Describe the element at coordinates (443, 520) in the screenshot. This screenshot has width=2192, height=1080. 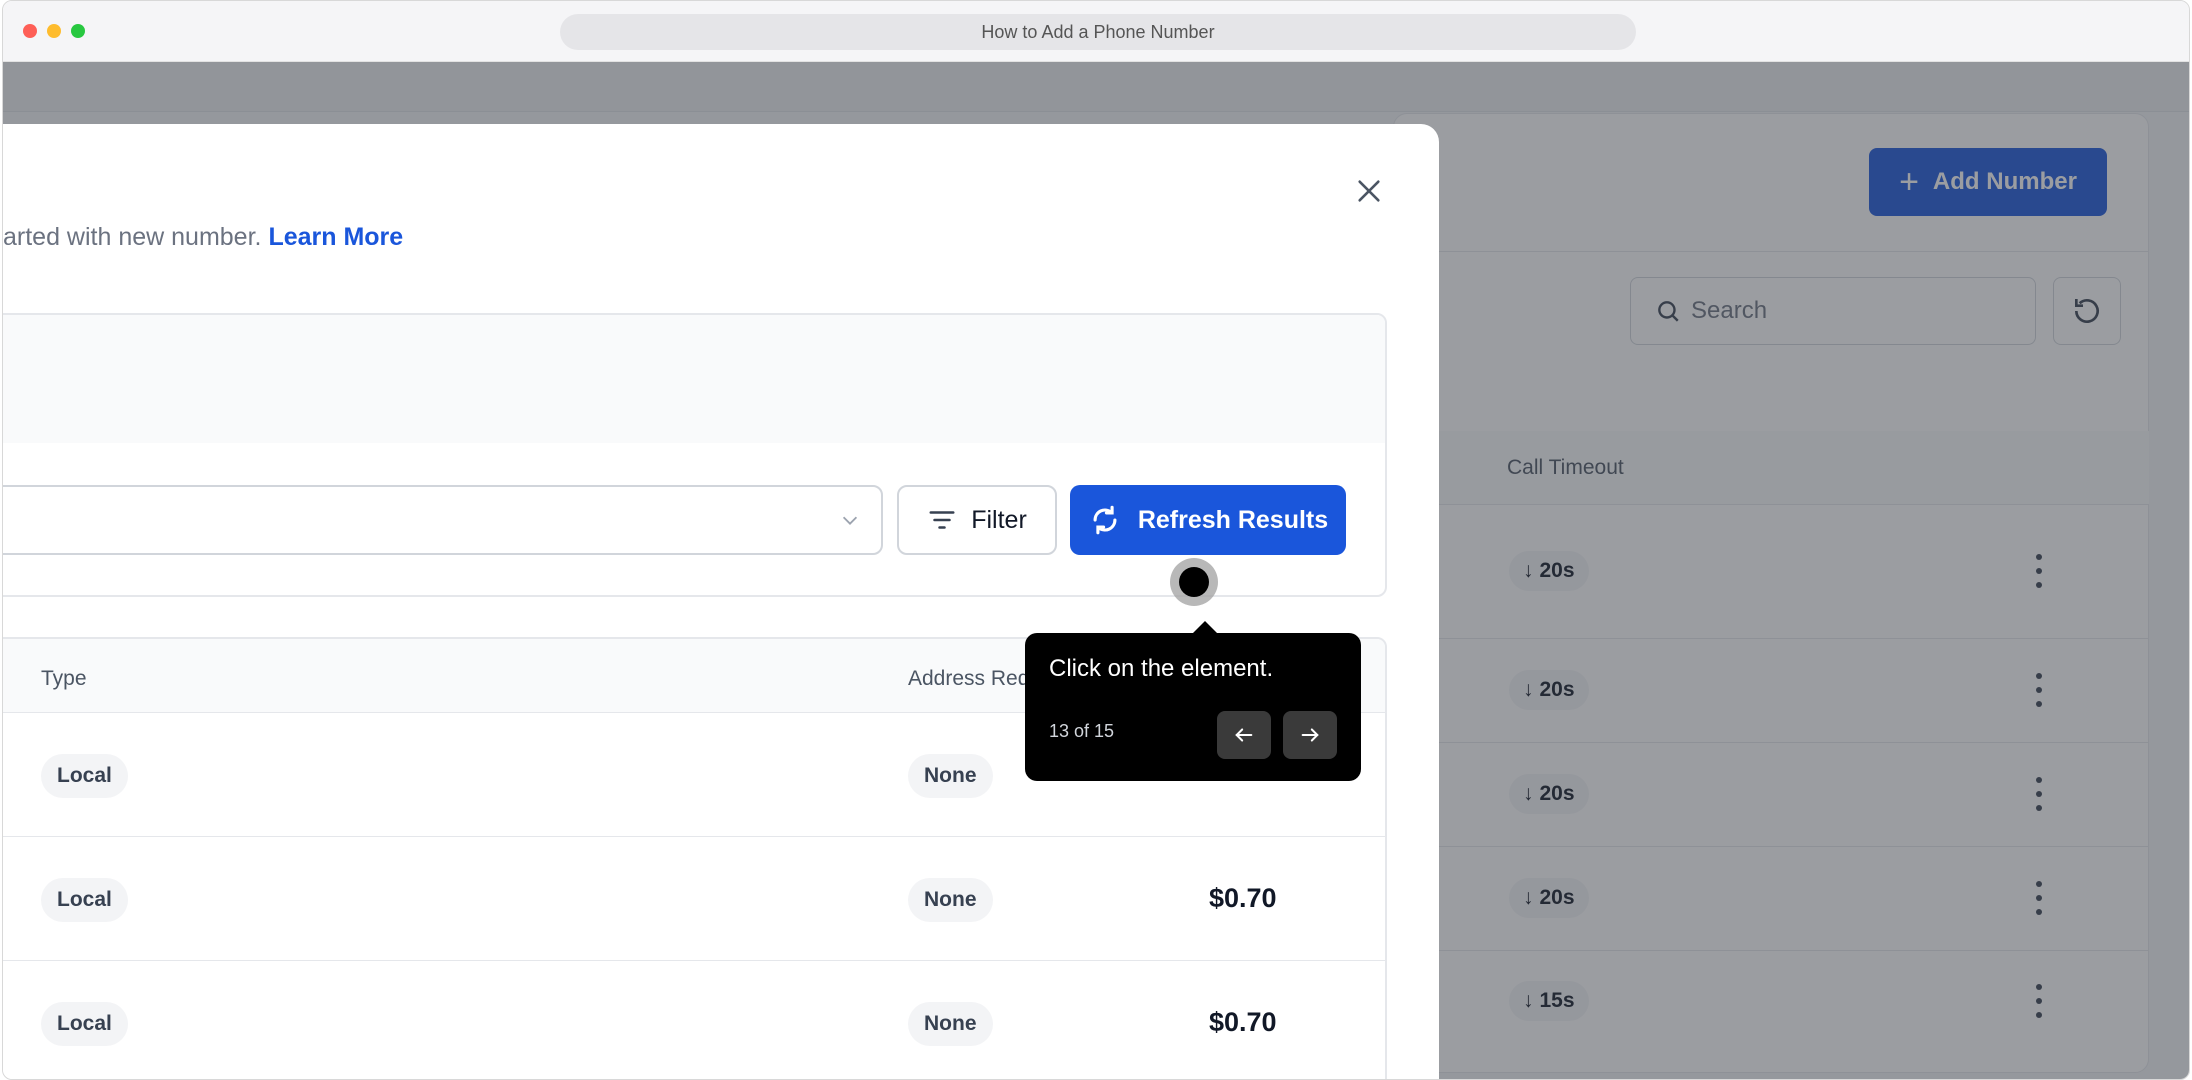
I see `number-type-select` at that location.